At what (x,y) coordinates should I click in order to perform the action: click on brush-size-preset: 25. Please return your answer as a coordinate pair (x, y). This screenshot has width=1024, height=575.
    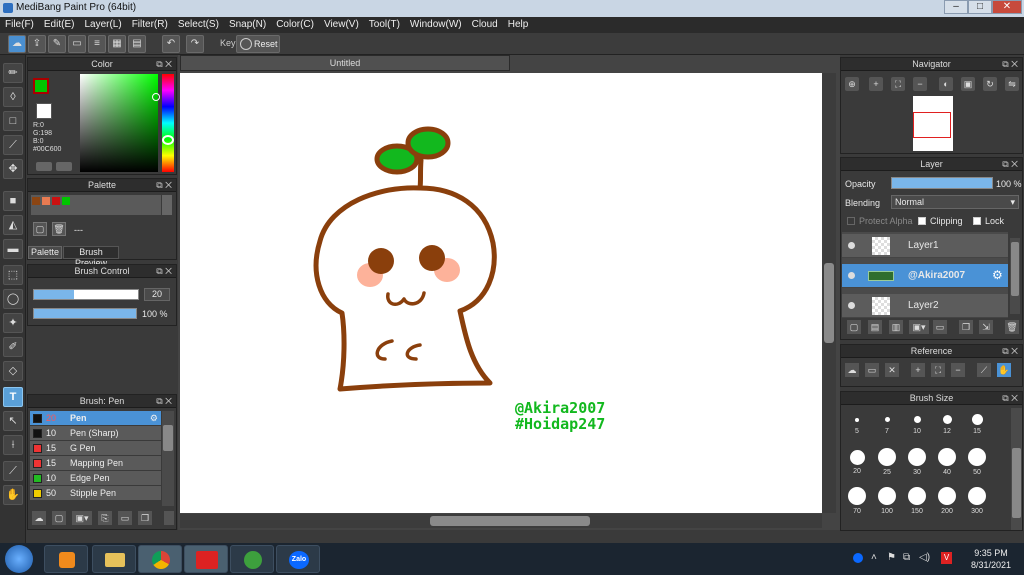
    Looking at the image, I should click on (887, 462).